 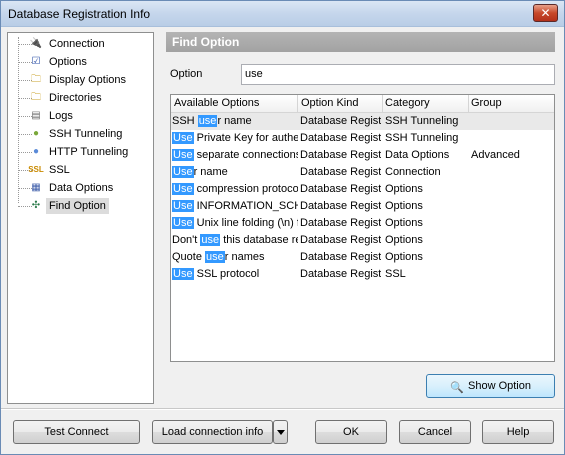 I want to click on option-text: Don't, so click(x=186, y=240).